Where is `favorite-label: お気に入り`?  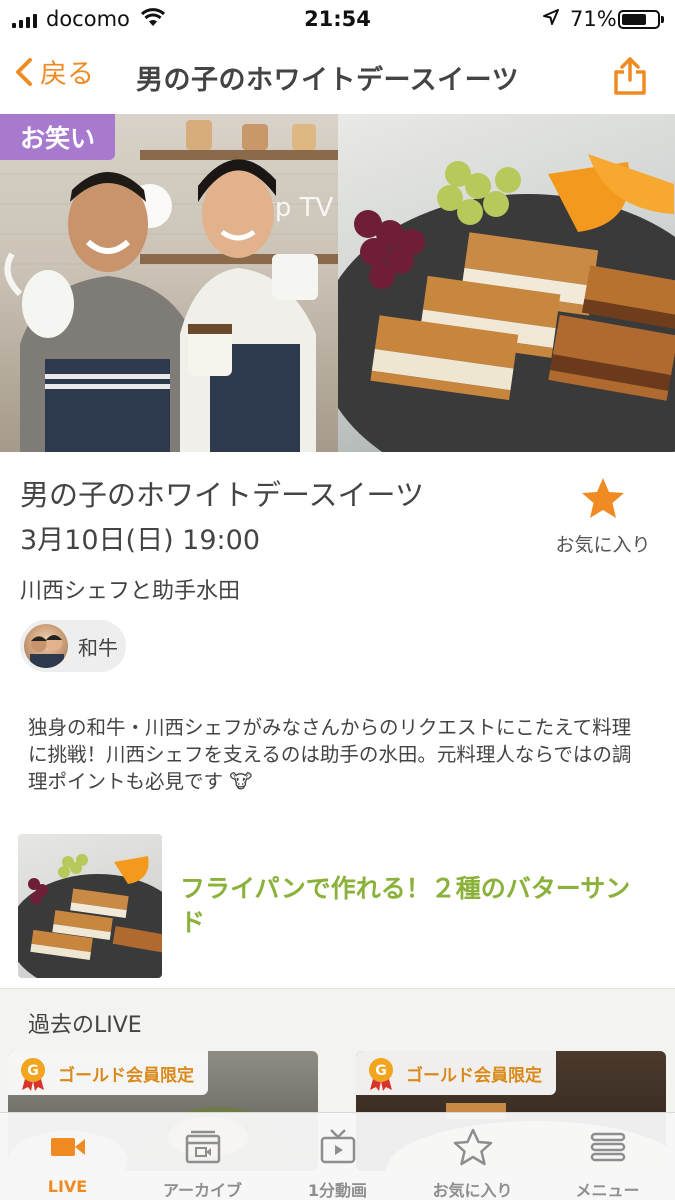 favorite-label: お気に入り is located at coordinates (603, 545).